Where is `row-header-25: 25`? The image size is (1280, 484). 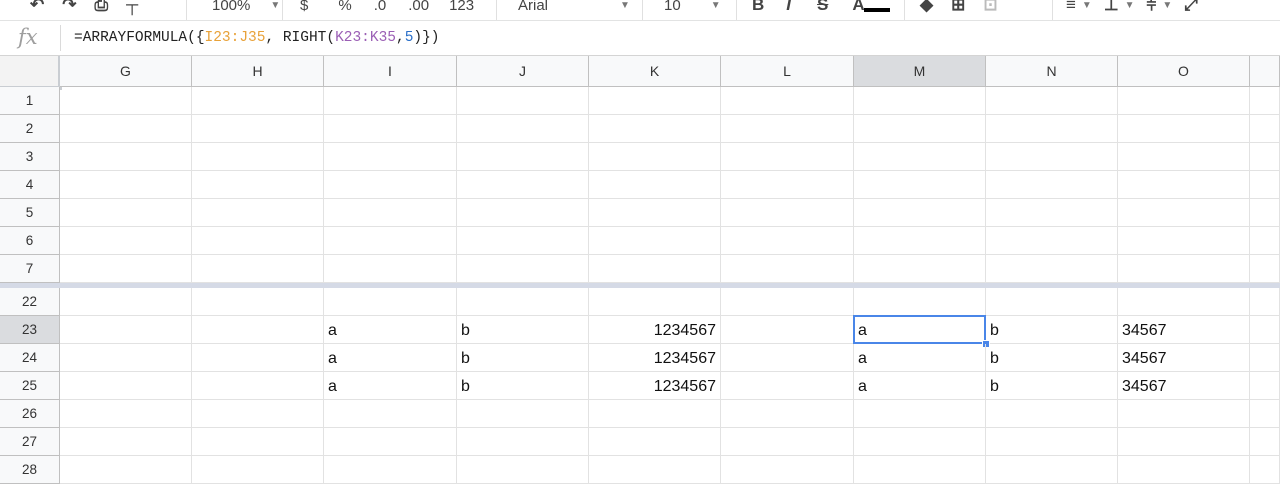
row-header-25: 25 is located at coordinates (30, 386).